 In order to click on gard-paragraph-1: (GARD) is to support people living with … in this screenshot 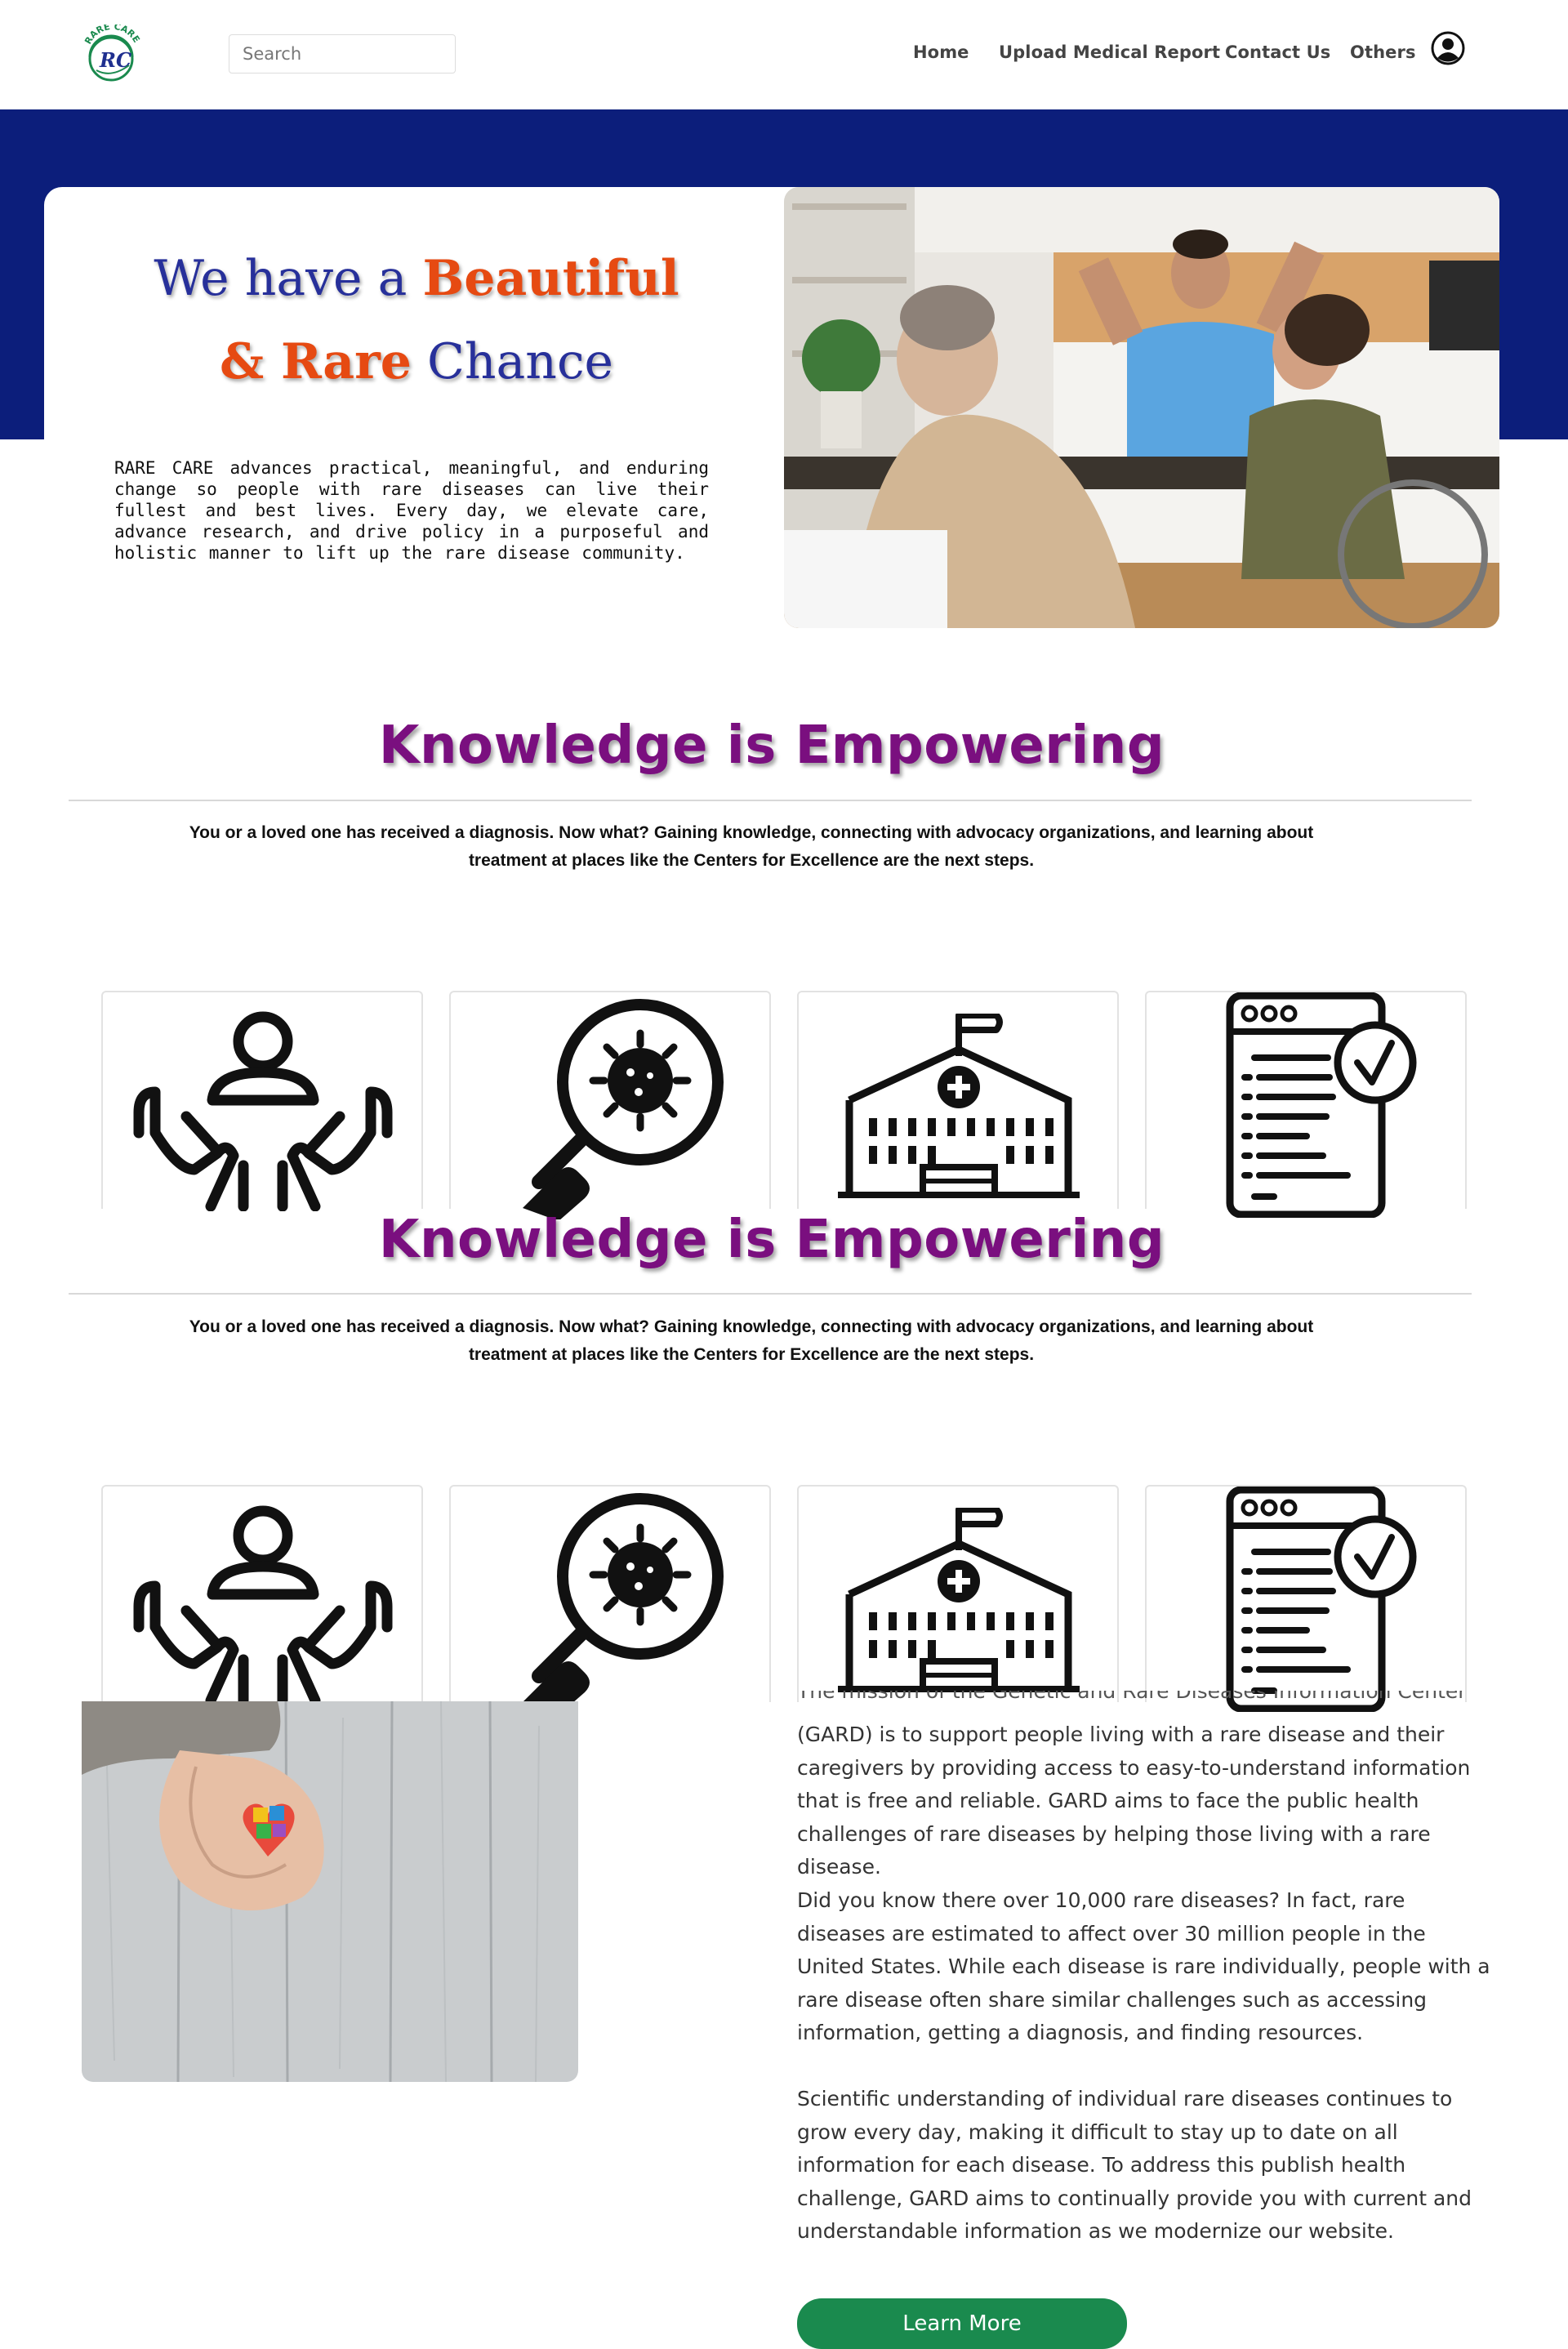, I will do `click(1134, 1801)`.